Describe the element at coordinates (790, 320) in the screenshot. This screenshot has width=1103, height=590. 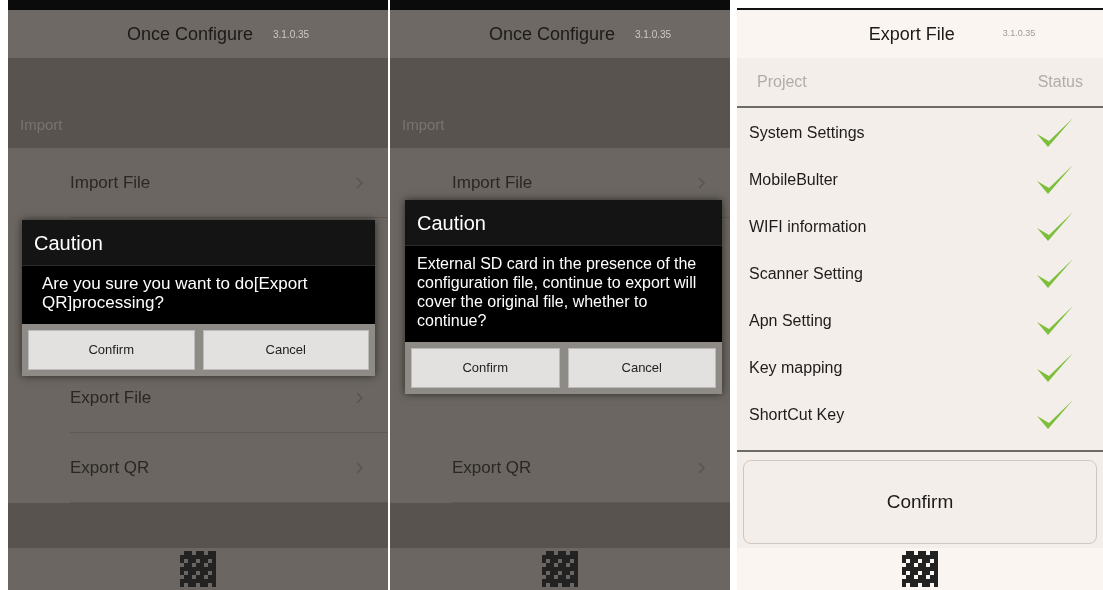
I see `project-name: Apn Setting` at that location.